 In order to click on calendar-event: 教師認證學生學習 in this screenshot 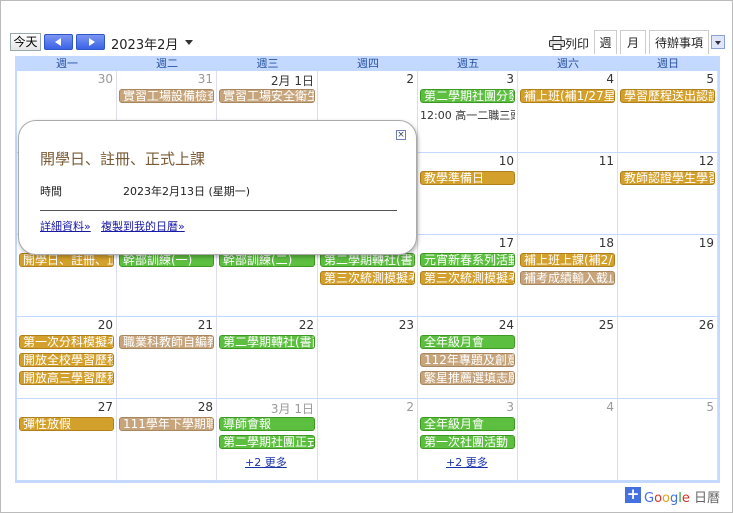, I will do `click(667, 178)`.